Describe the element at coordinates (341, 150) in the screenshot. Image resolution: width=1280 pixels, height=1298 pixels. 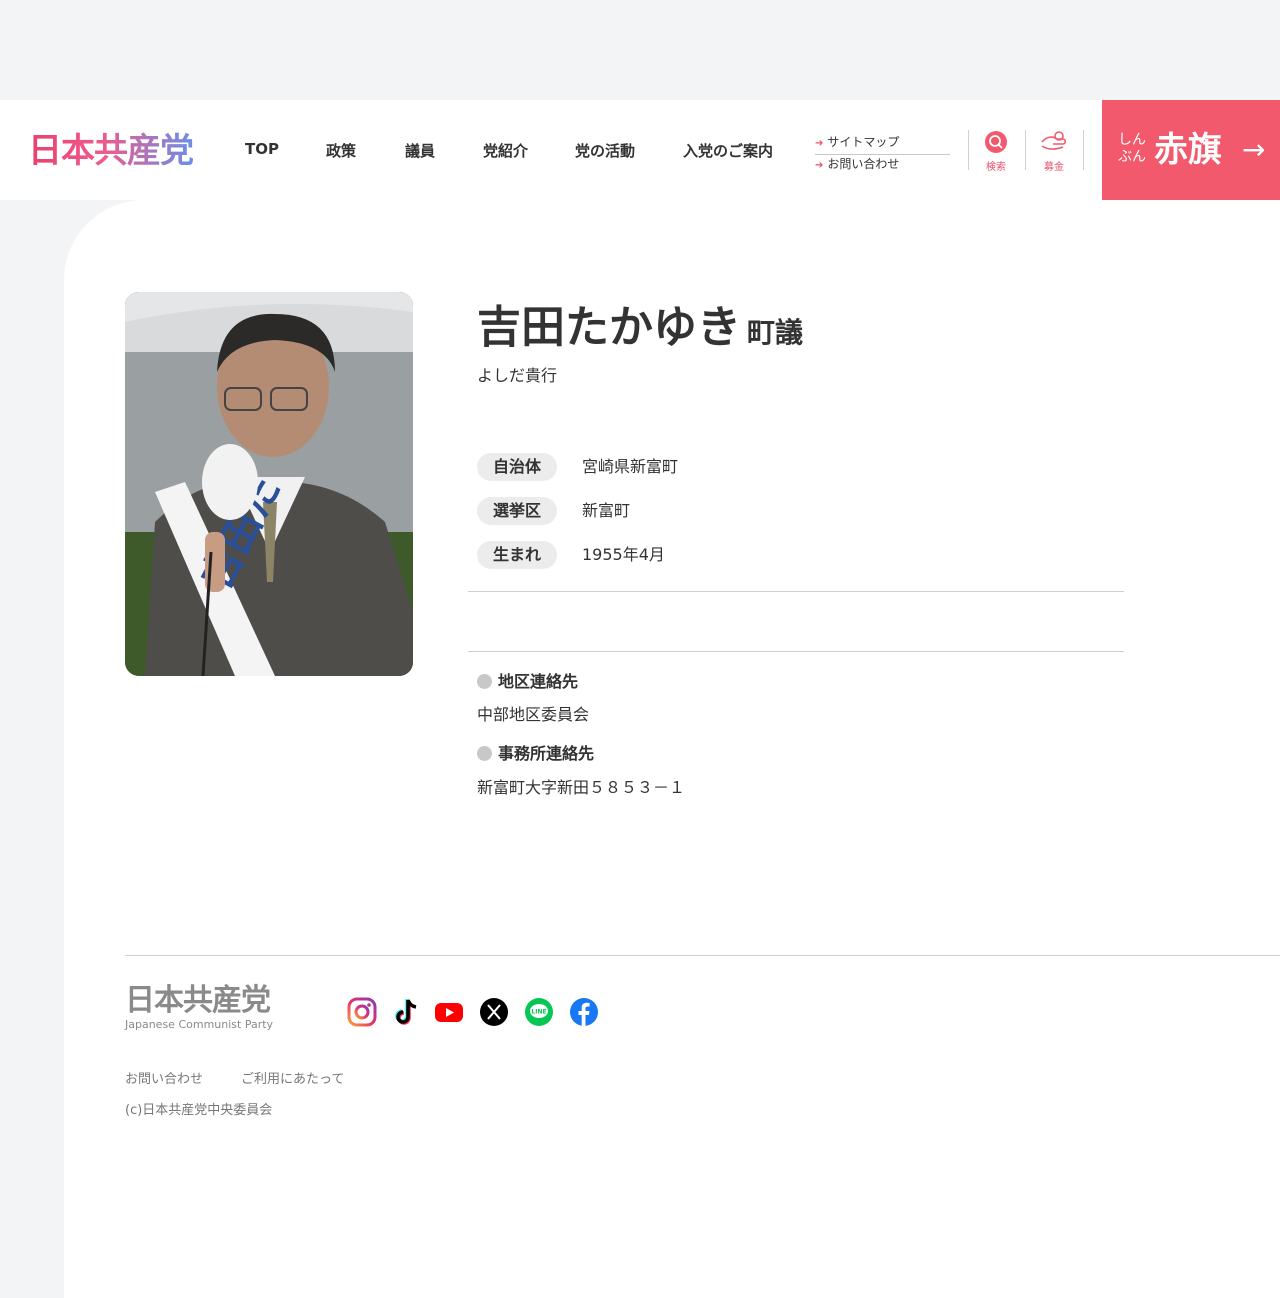
I see `nav-item-policy: 政策` at that location.